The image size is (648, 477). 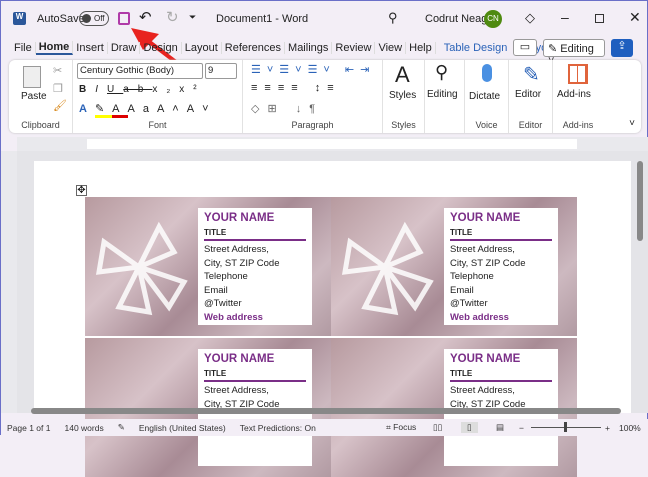 What do you see at coordinates (145, 17) in the screenshot?
I see `undo-icon: ↶` at bounding box center [145, 17].